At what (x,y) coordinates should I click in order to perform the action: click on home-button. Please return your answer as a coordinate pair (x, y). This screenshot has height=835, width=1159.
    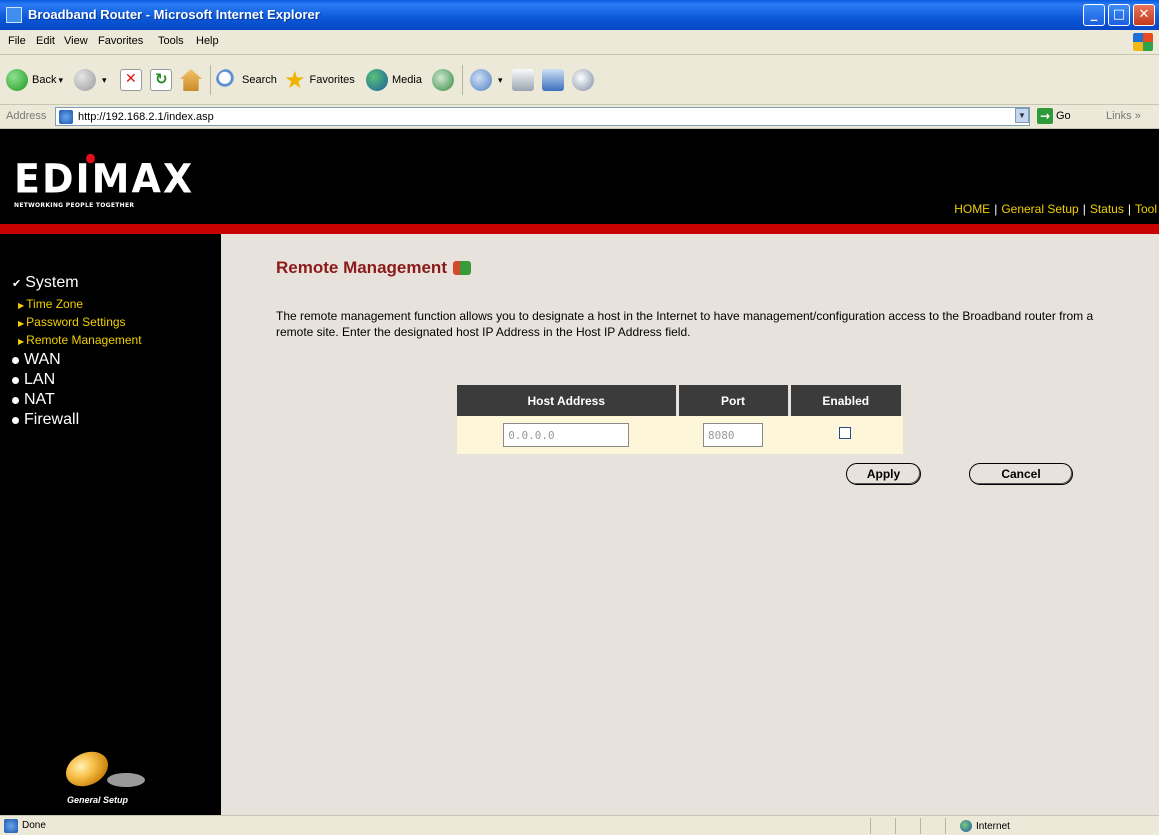
    Looking at the image, I should click on (193, 80).